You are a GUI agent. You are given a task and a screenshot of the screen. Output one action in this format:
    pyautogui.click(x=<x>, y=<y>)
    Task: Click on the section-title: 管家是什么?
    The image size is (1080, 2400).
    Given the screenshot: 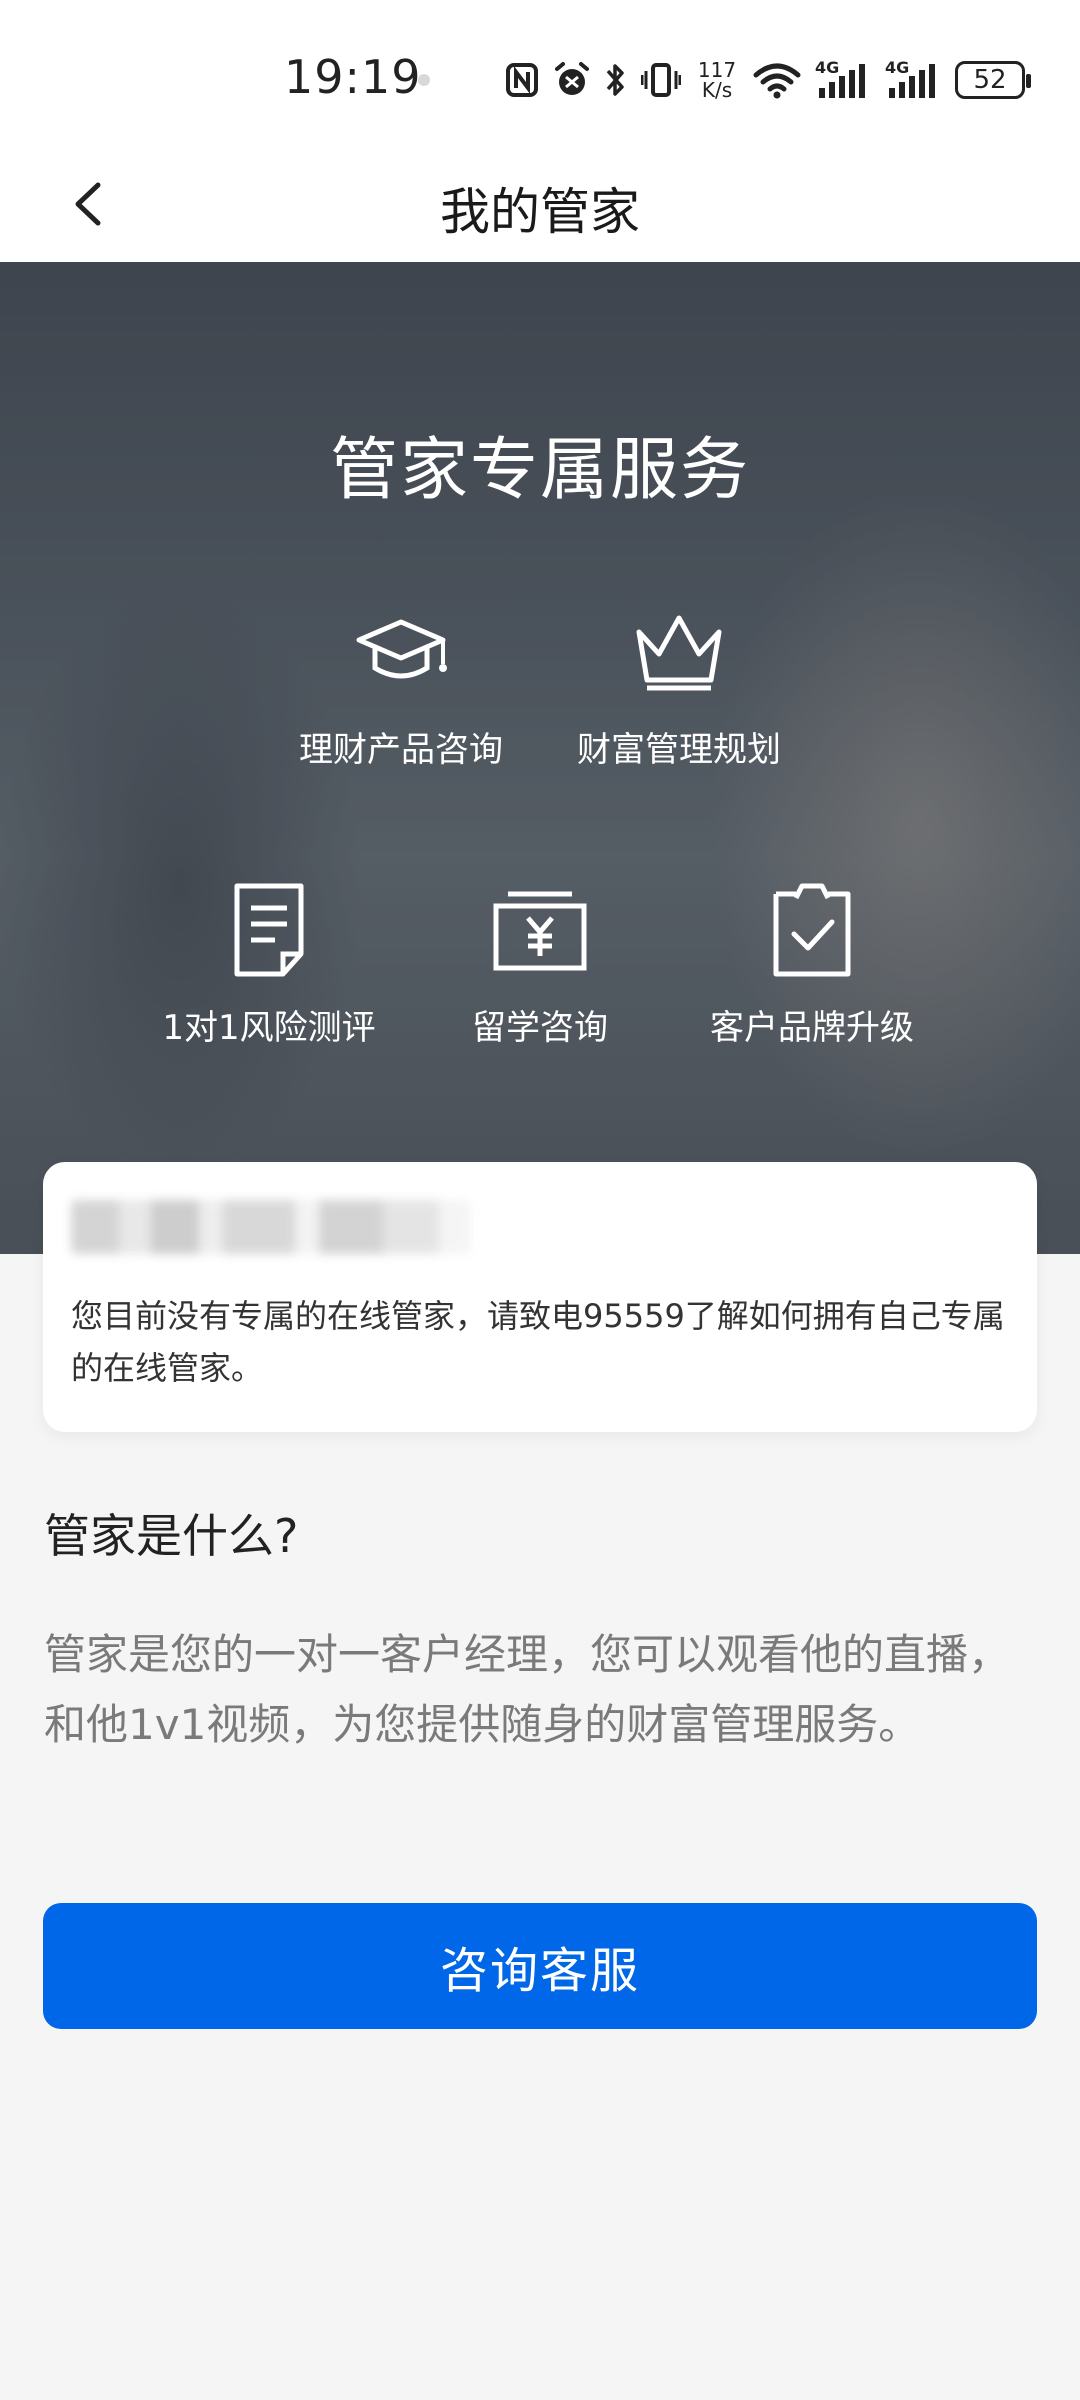 What is the action you would take?
    pyautogui.click(x=171, y=1536)
    